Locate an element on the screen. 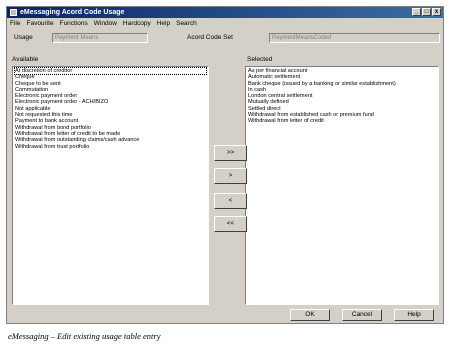  usage-label: Usage is located at coordinates (23, 37).